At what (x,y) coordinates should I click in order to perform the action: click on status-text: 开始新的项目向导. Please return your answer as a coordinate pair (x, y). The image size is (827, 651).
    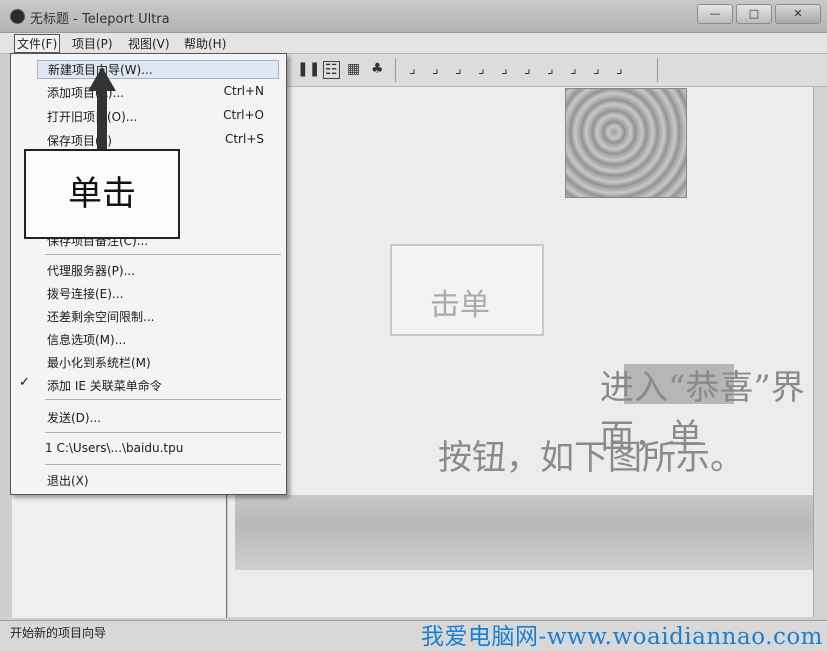
    Looking at the image, I should click on (58, 633).